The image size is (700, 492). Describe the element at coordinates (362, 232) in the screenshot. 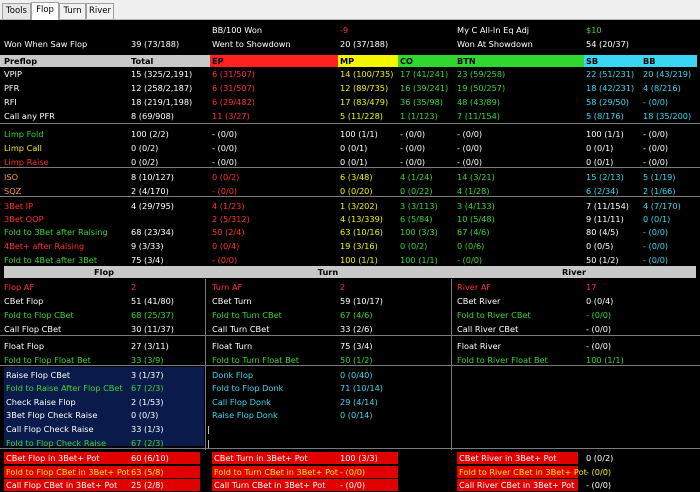

I see `preflop-cell: 63 (10/16)` at that location.